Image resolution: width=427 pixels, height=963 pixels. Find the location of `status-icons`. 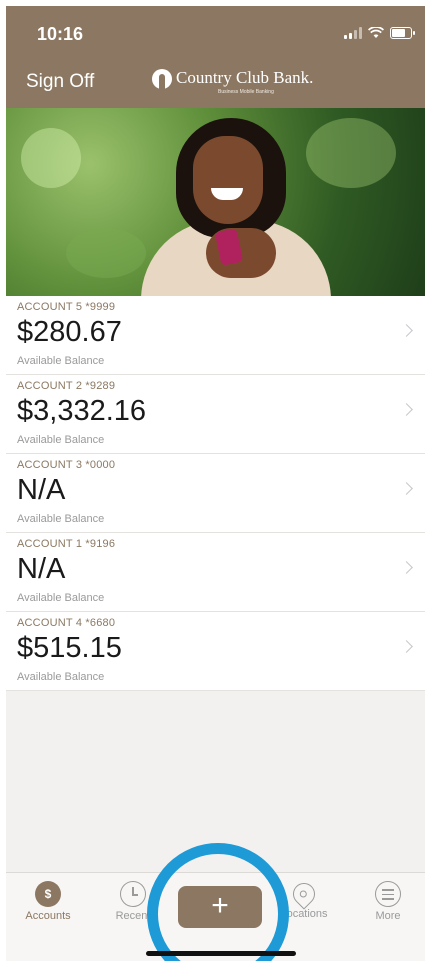

status-icons is located at coordinates (379, 33).